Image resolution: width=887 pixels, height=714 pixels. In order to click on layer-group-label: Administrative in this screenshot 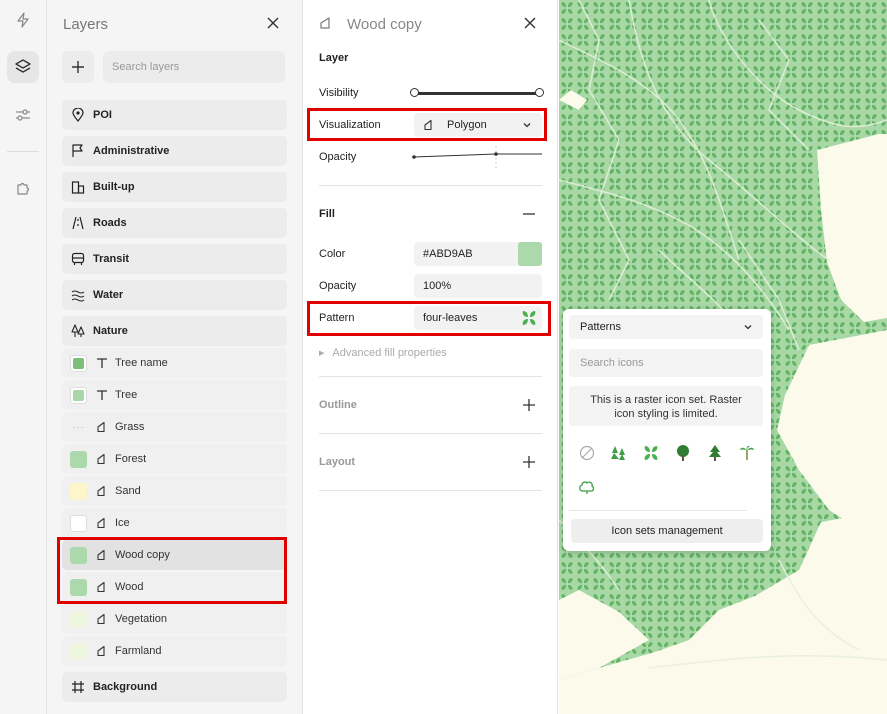, I will do `click(131, 151)`.